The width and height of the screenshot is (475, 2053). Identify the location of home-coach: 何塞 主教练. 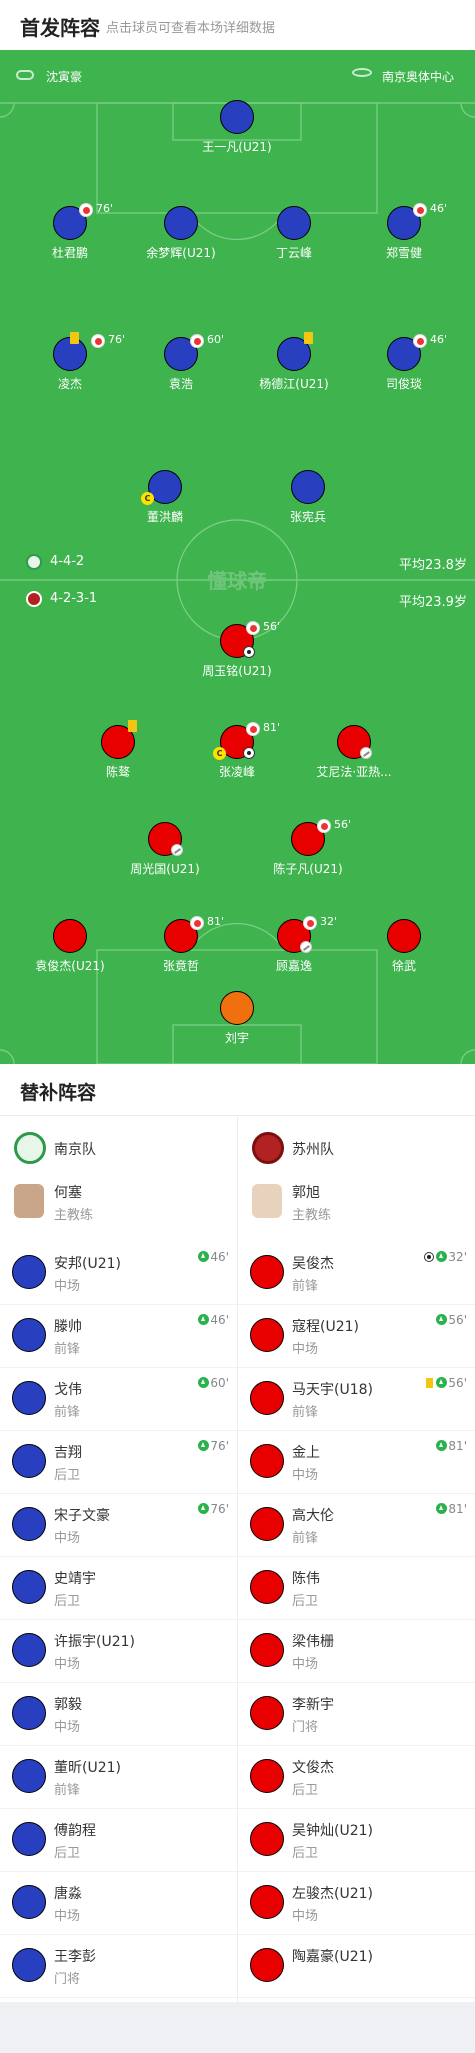
(118, 1206).